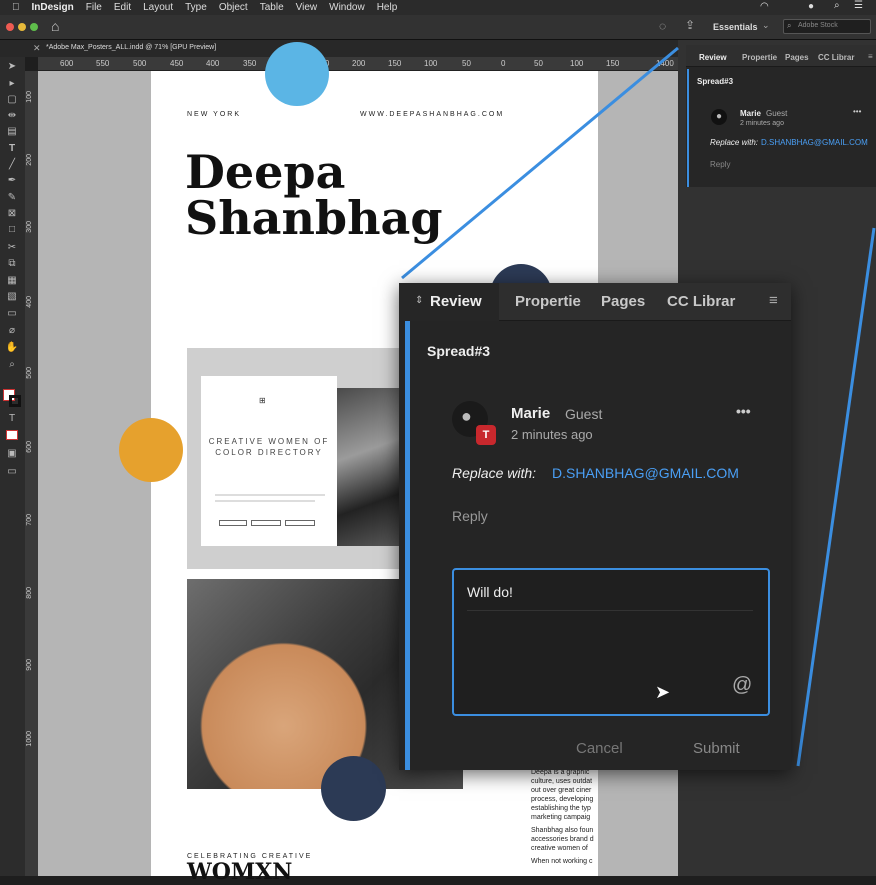  Describe the element at coordinates (459, 351) in the screenshot. I see `spread-label: Spread#3` at that location.